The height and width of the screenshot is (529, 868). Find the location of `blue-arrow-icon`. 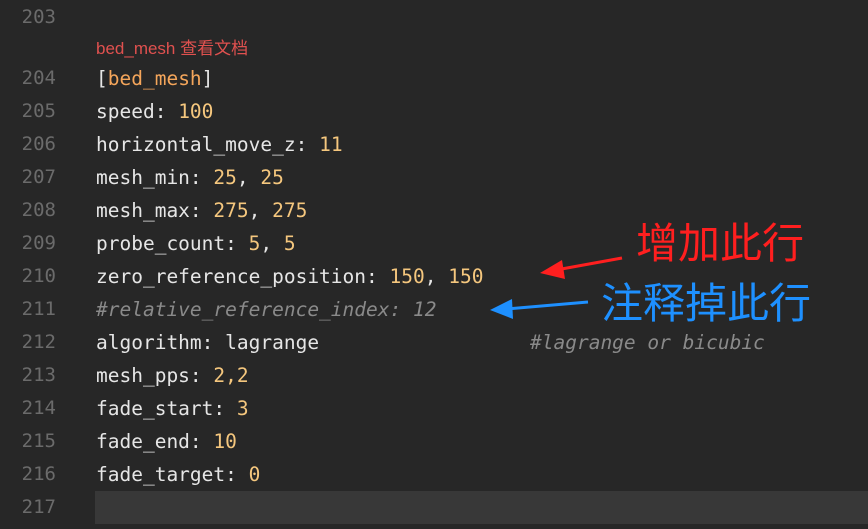

blue-arrow-icon is located at coordinates (539, 309).